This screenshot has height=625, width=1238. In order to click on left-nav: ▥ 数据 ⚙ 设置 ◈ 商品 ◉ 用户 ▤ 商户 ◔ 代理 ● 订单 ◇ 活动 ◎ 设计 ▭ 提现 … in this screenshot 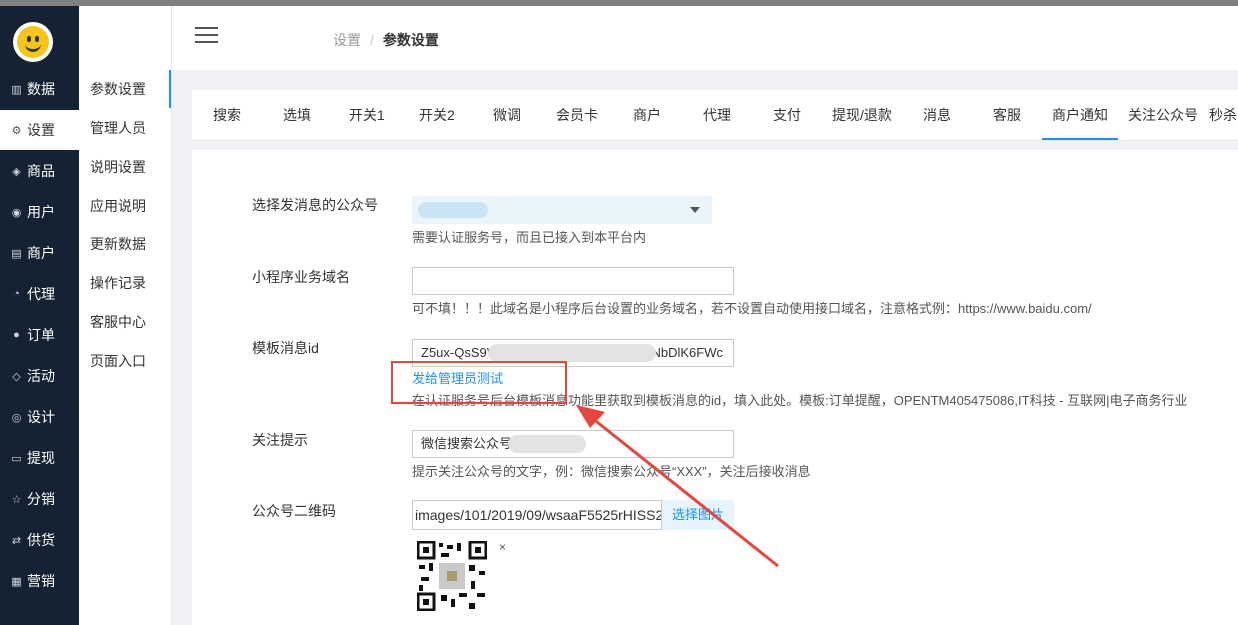, I will do `click(39, 315)`.